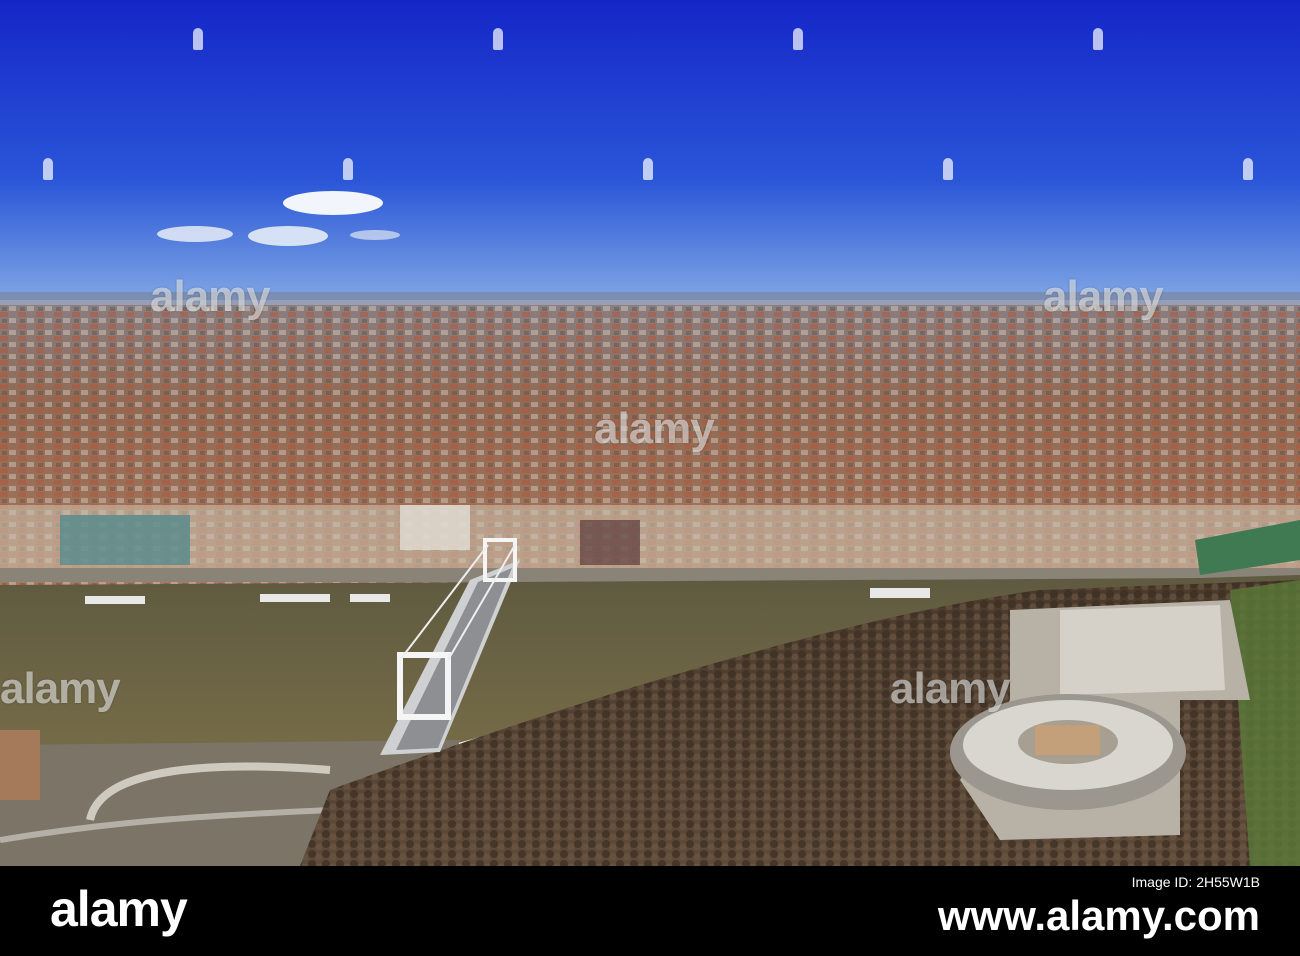  What do you see at coordinates (1099, 916) in the screenshot?
I see `image-site: www.alamy.com` at bounding box center [1099, 916].